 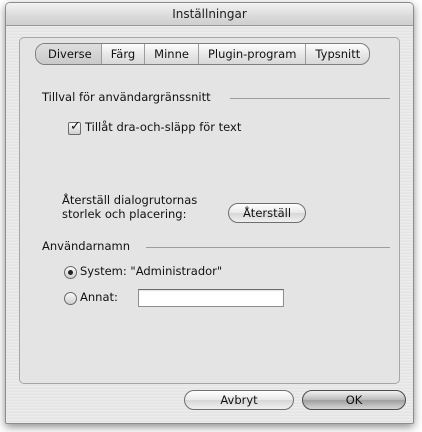 What do you see at coordinates (251, 54) in the screenshot?
I see `tab-plugin-program: Plugin-program` at bounding box center [251, 54].